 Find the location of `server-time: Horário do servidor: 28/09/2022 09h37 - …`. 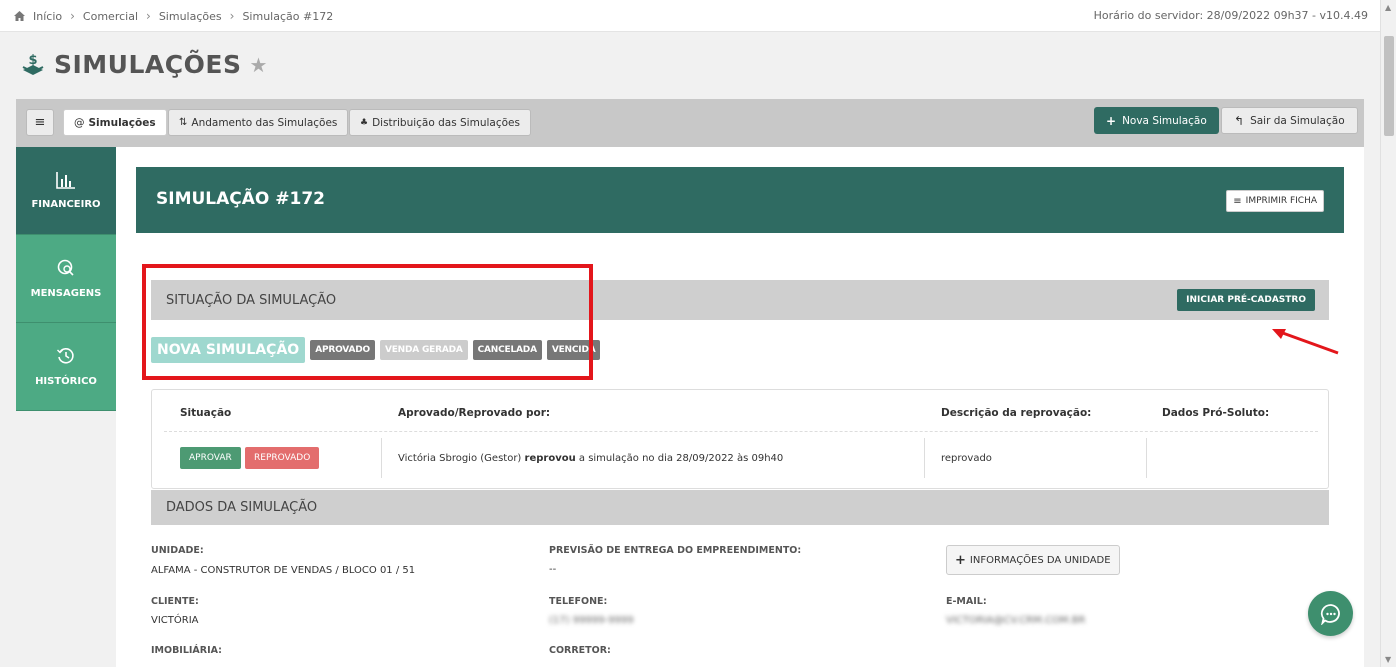

server-time: Horário do servidor: 28/09/2022 09h37 - … is located at coordinates (1230, 15).